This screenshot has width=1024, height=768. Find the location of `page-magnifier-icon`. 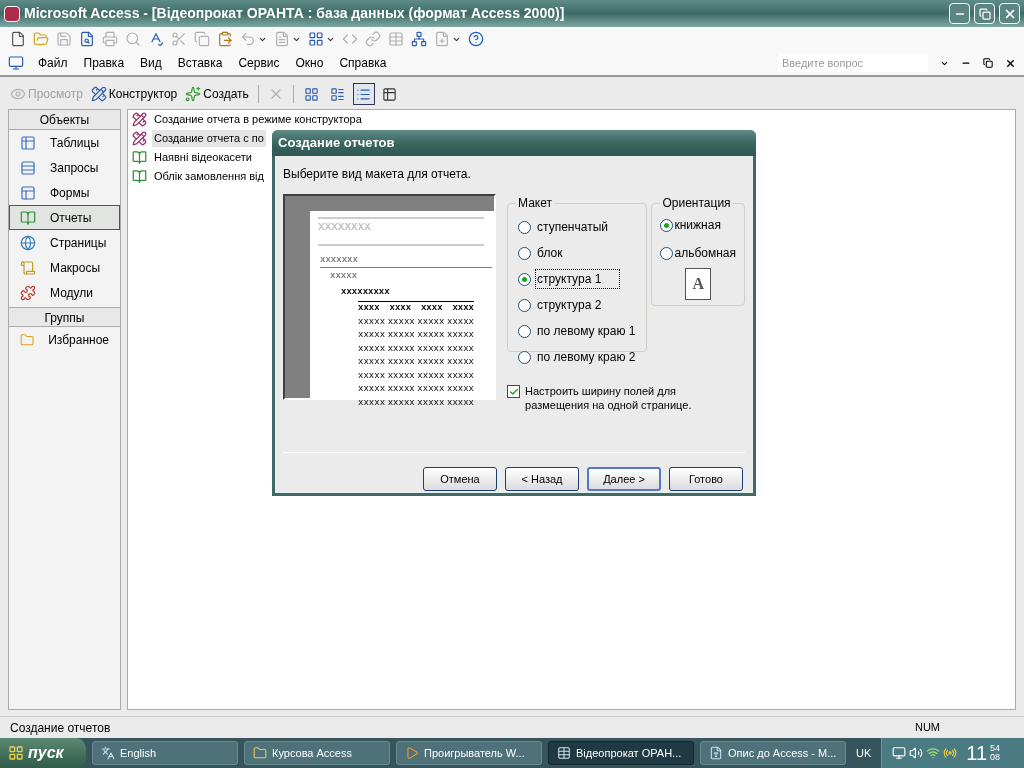

page-magnifier-icon is located at coordinates (87, 39).